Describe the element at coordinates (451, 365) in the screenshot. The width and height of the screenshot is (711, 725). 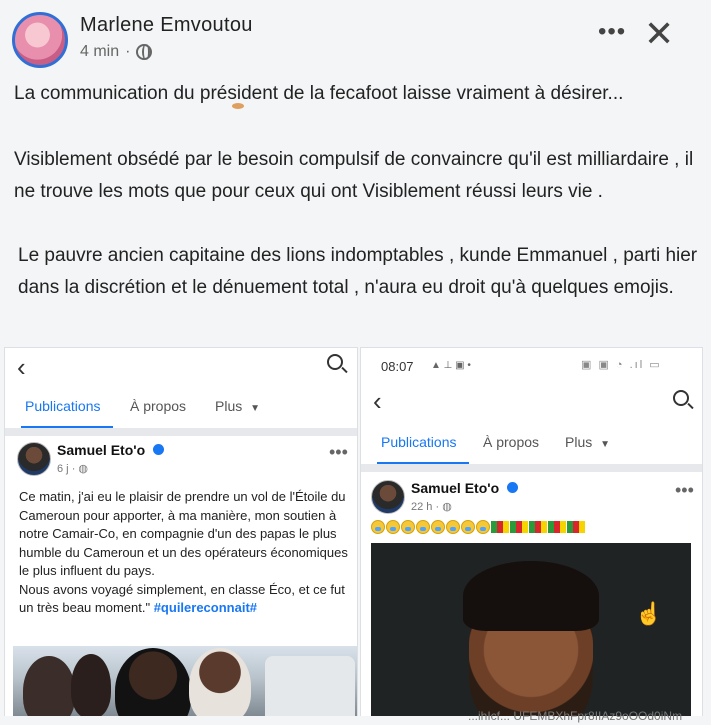
I see `status-icons-left: ▲ ⊥ ▣ •` at that location.